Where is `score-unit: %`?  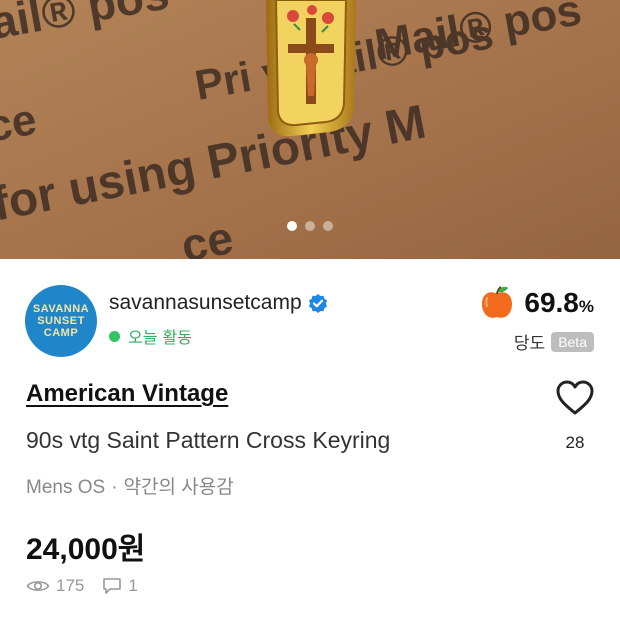
score-unit: % is located at coordinates (586, 306).